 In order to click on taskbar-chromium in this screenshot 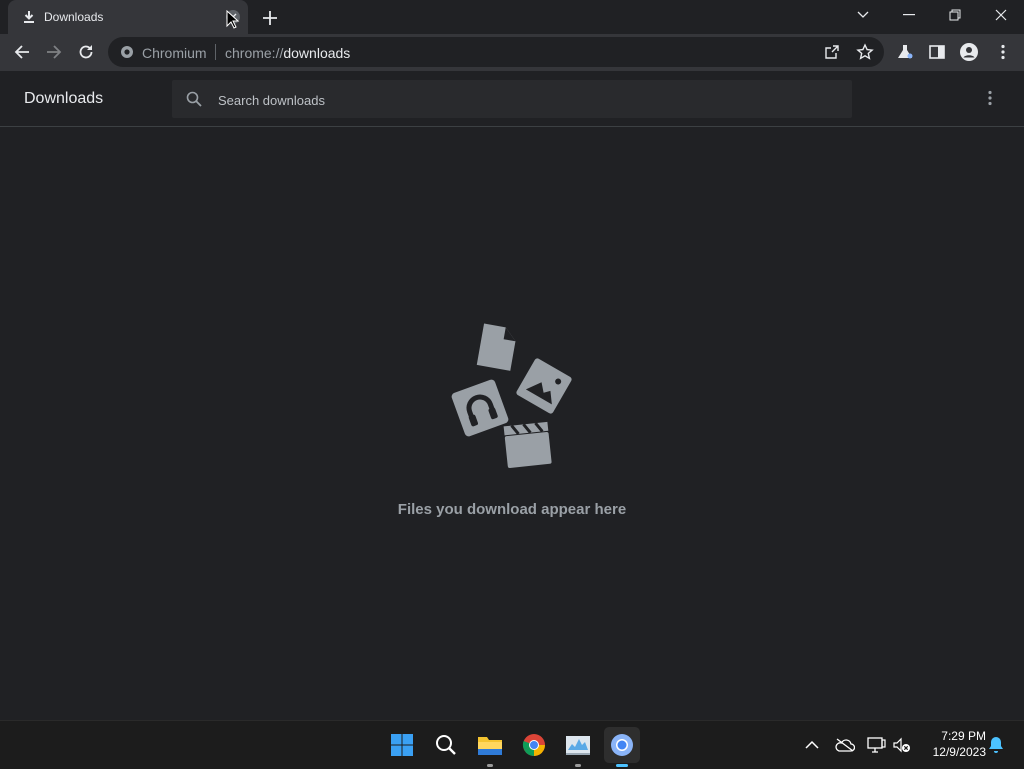, I will do `click(622, 747)`.